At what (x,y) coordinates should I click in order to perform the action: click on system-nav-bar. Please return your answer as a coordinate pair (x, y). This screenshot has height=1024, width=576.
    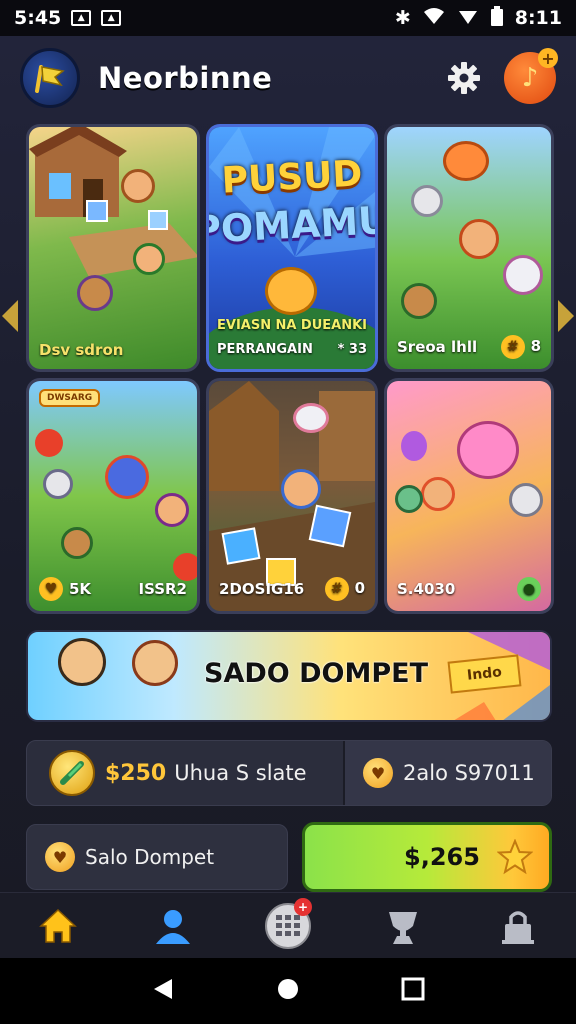
    Looking at the image, I should click on (288, 991).